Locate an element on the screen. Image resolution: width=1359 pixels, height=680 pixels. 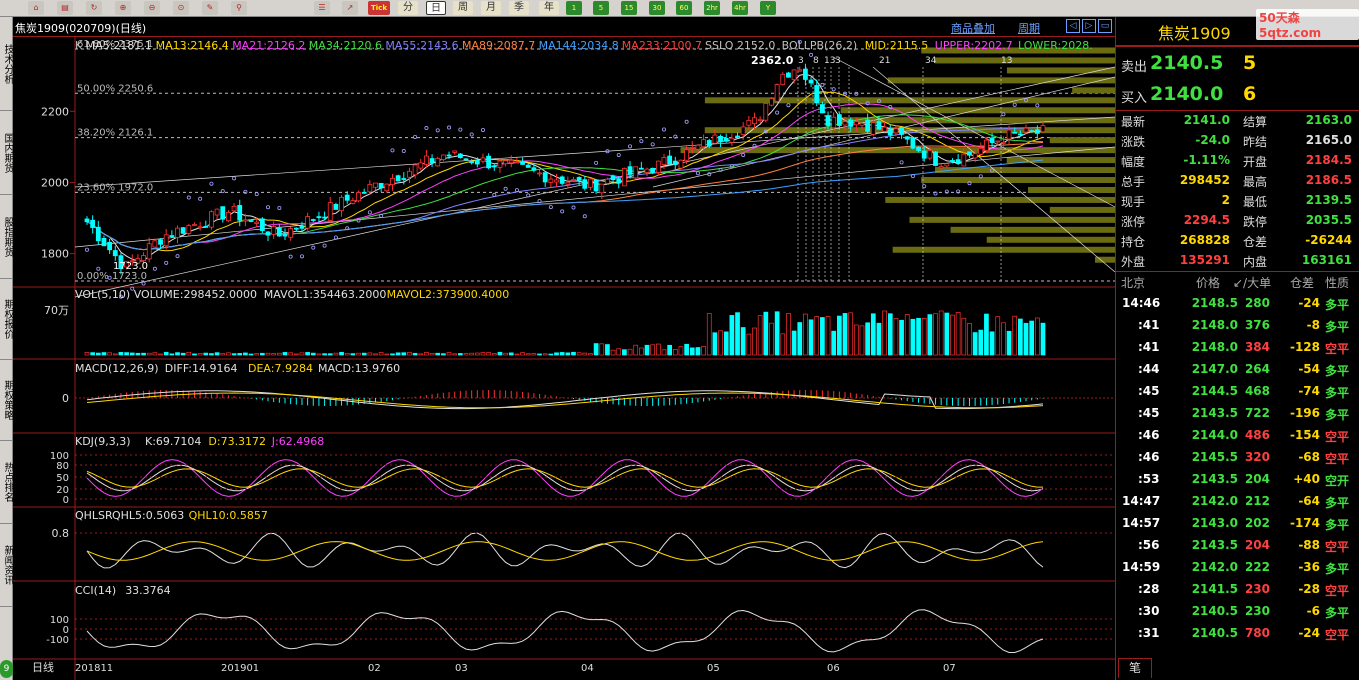
list-icon: ☰ is located at coordinates (322, 8).